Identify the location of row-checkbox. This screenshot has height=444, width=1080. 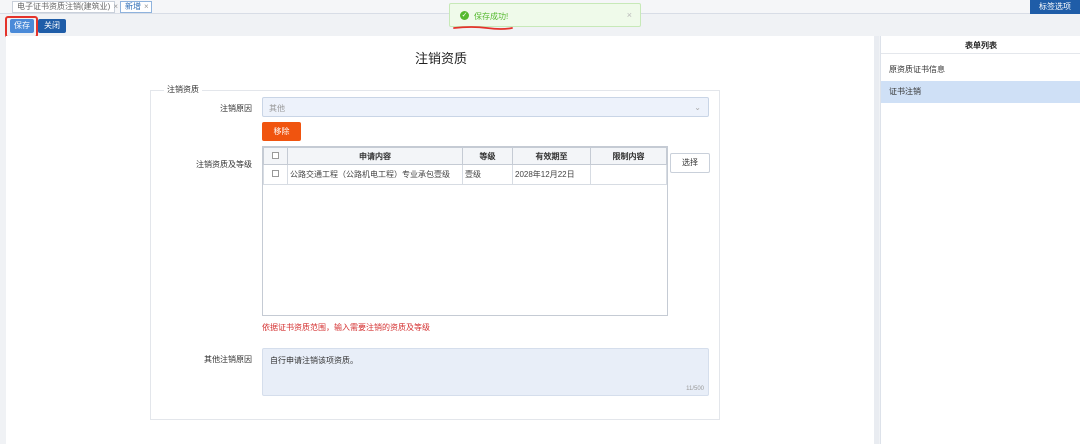
(275, 173).